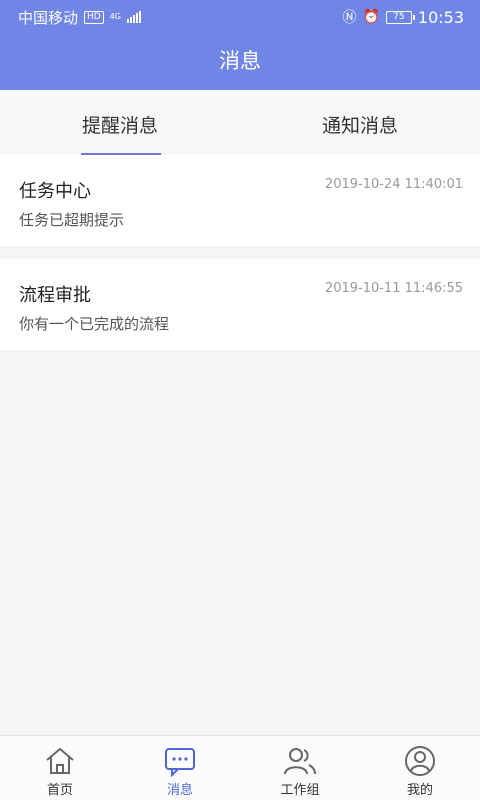 Image resolution: width=480 pixels, height=800 pixels. What do you see at coordinates (240, 200) in the screenshot?
I see `list-item-task-center: 任务中心 2019-10-24 11:40:01 任务已超期提示` at bounding box center [240, 200].